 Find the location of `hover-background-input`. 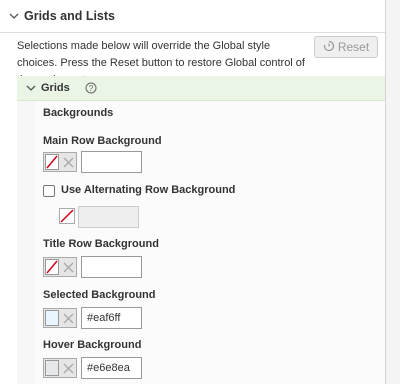

hover-background-input is located at coordinates (111, 368).